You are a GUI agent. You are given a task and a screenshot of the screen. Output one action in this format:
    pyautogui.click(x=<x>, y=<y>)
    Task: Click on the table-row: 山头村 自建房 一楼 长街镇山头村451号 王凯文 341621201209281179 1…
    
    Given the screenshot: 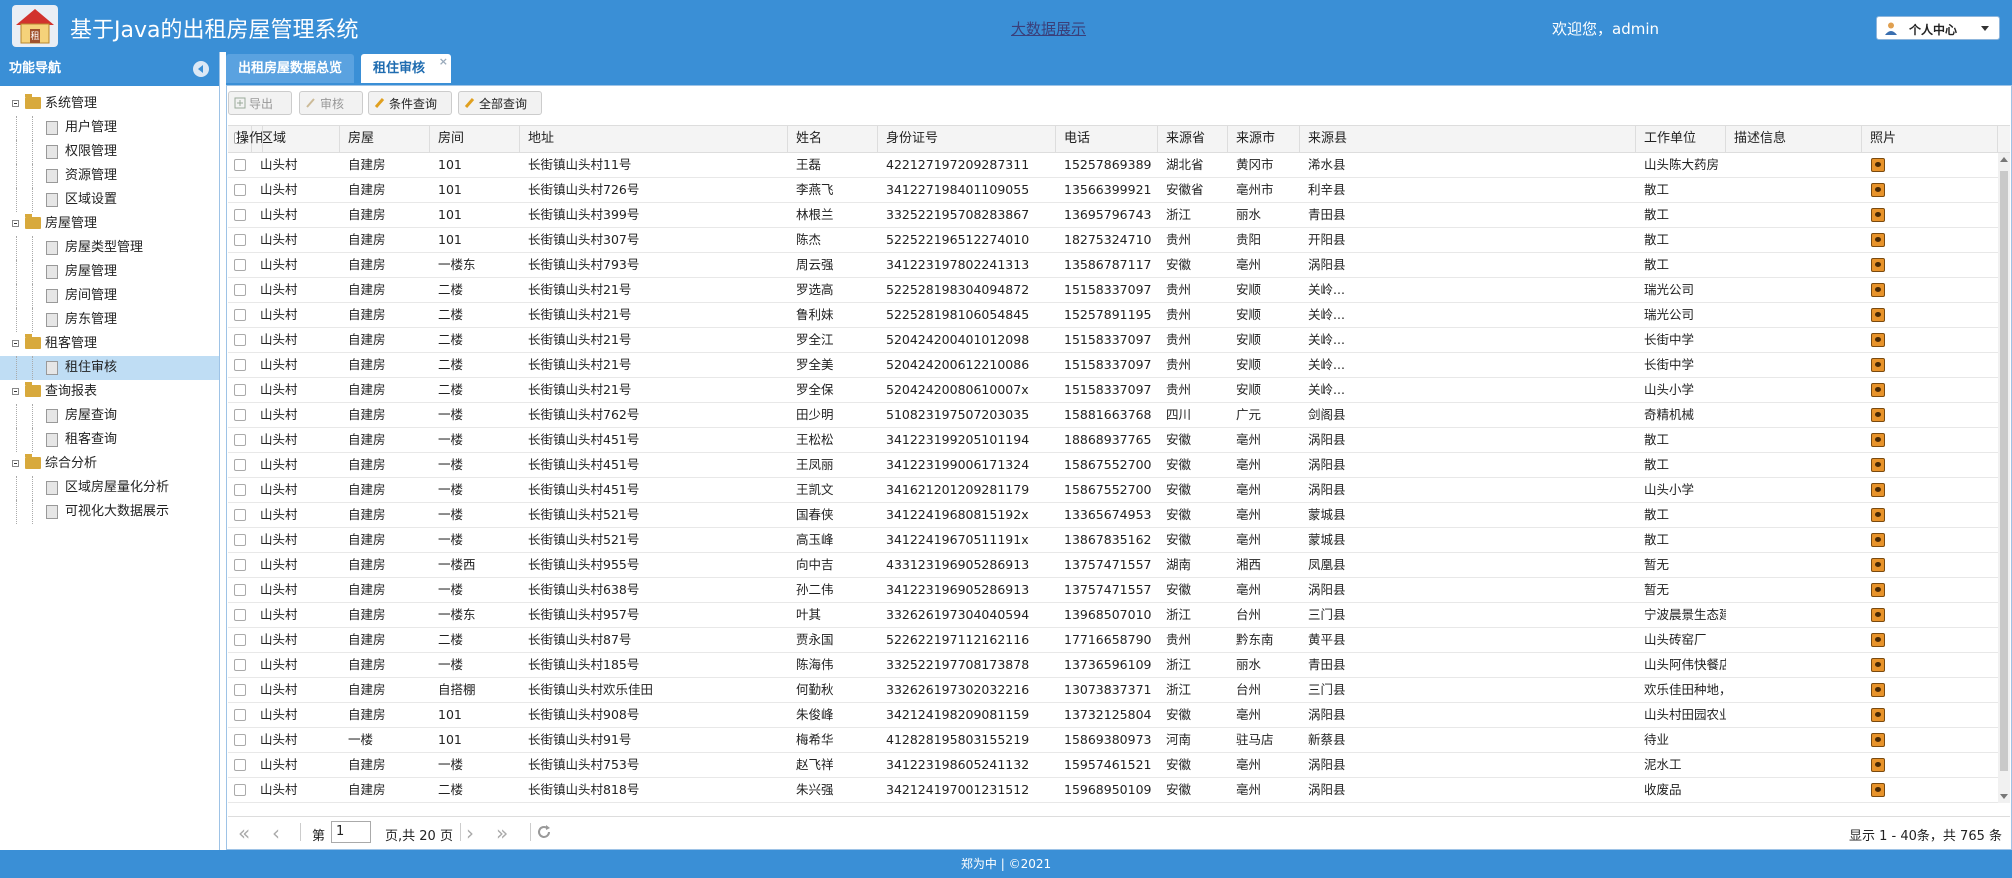 What is the action you would take?
    pyautogui.click(x=1113, y=490)
    